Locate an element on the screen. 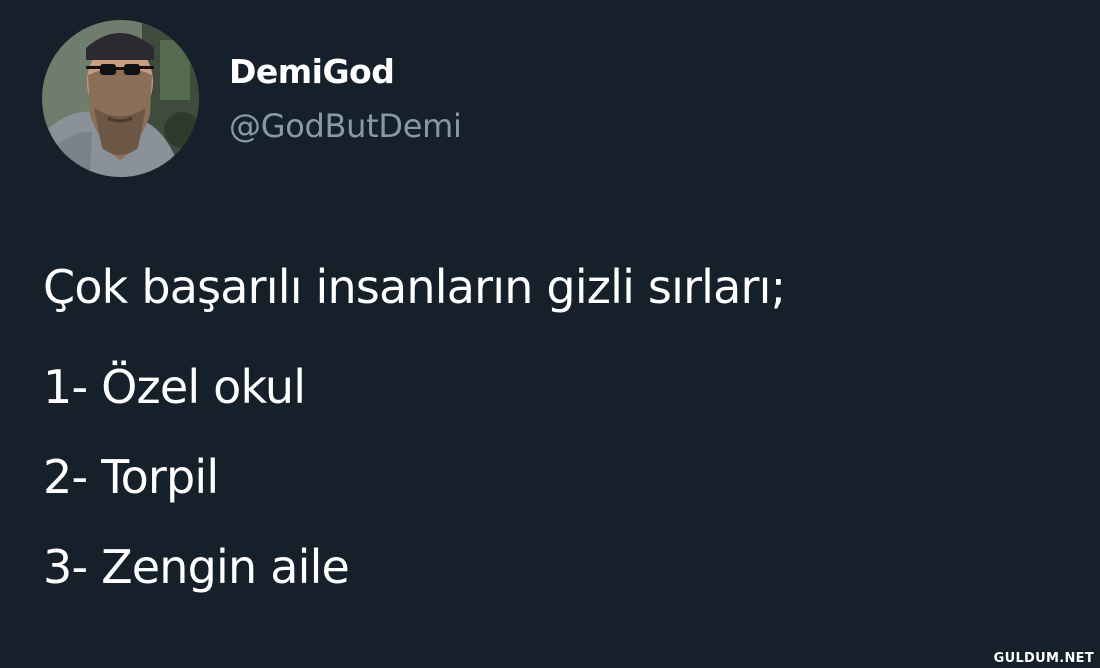  avatar is located at coordinates (120, 98).